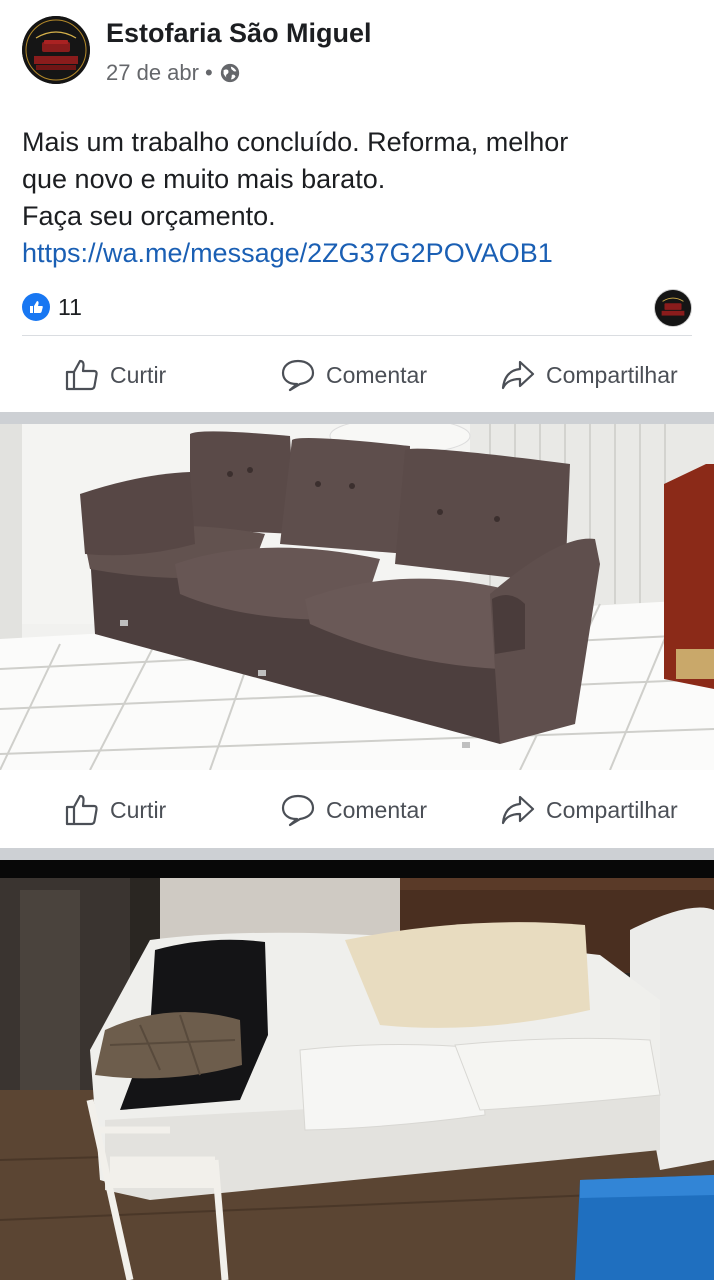  I want to click on divider, so click(357, 335).